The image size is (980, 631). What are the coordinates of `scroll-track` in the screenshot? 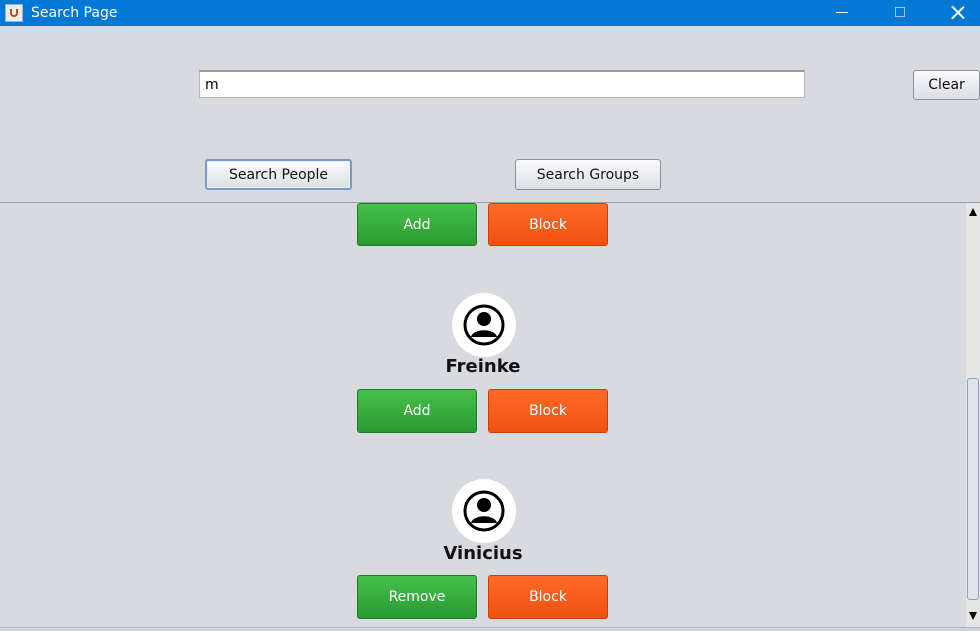 It's located at (973, 414).